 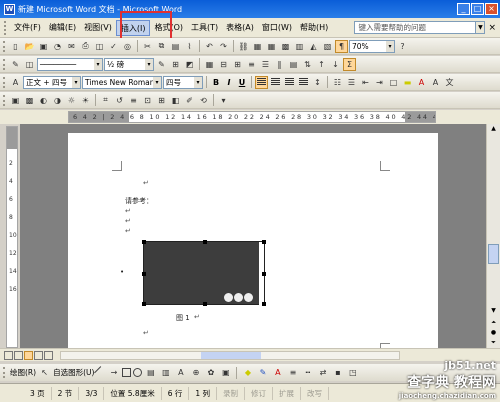 I want to click on reference-text: 请参考：, so click(x=139, y=201).